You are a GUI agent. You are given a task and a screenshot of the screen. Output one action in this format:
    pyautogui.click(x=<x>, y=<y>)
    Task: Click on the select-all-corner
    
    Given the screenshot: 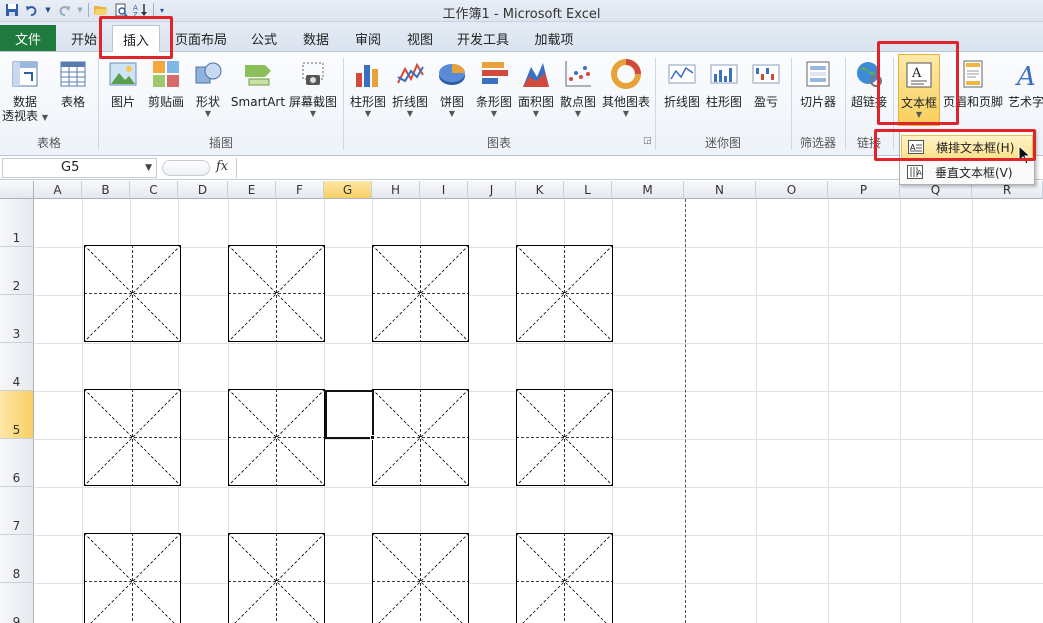 What is the action you would take?
    pyautogui.click(x=17, y=190)
    